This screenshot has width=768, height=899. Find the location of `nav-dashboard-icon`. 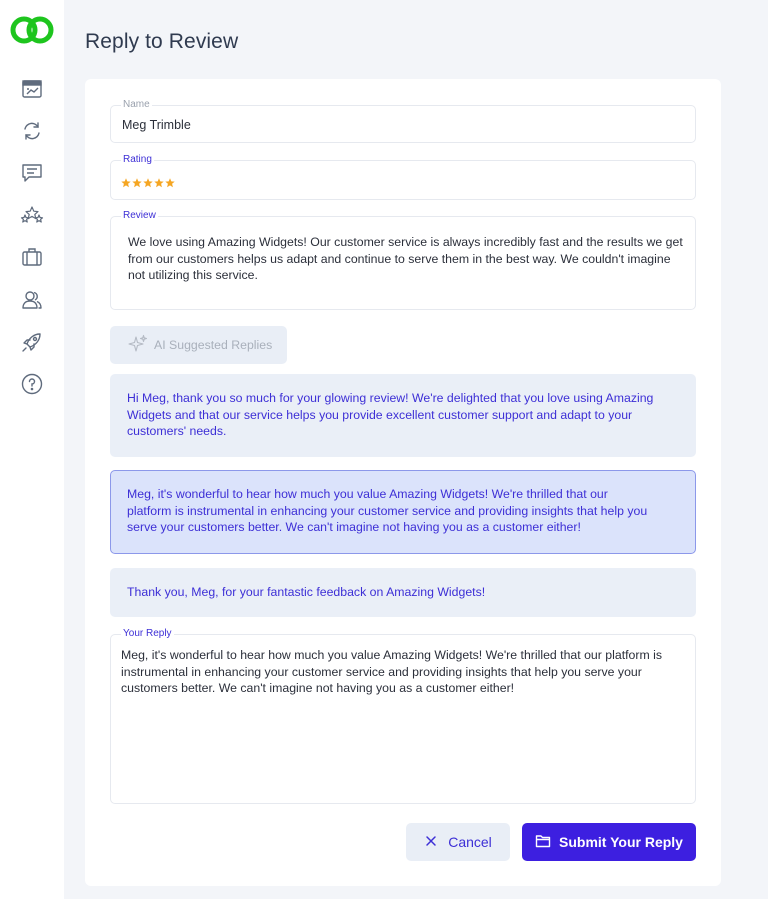

nav-dashboard-icon is located at coordinates (32, 89).